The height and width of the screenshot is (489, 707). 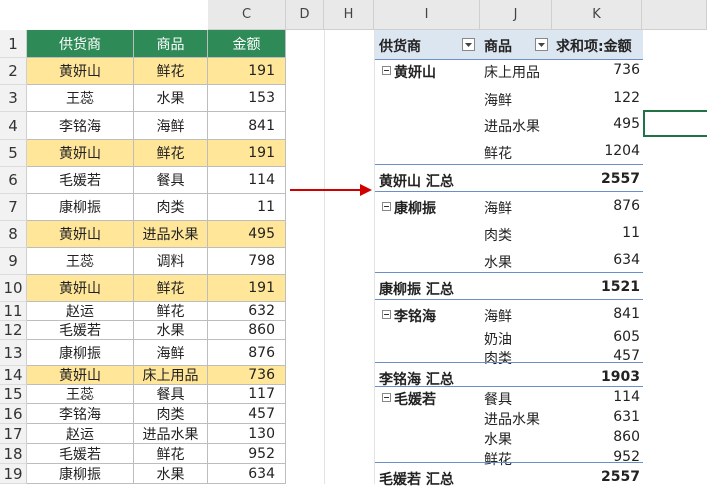 I want to click on table-cell: 153, so click(x=247, y=98).